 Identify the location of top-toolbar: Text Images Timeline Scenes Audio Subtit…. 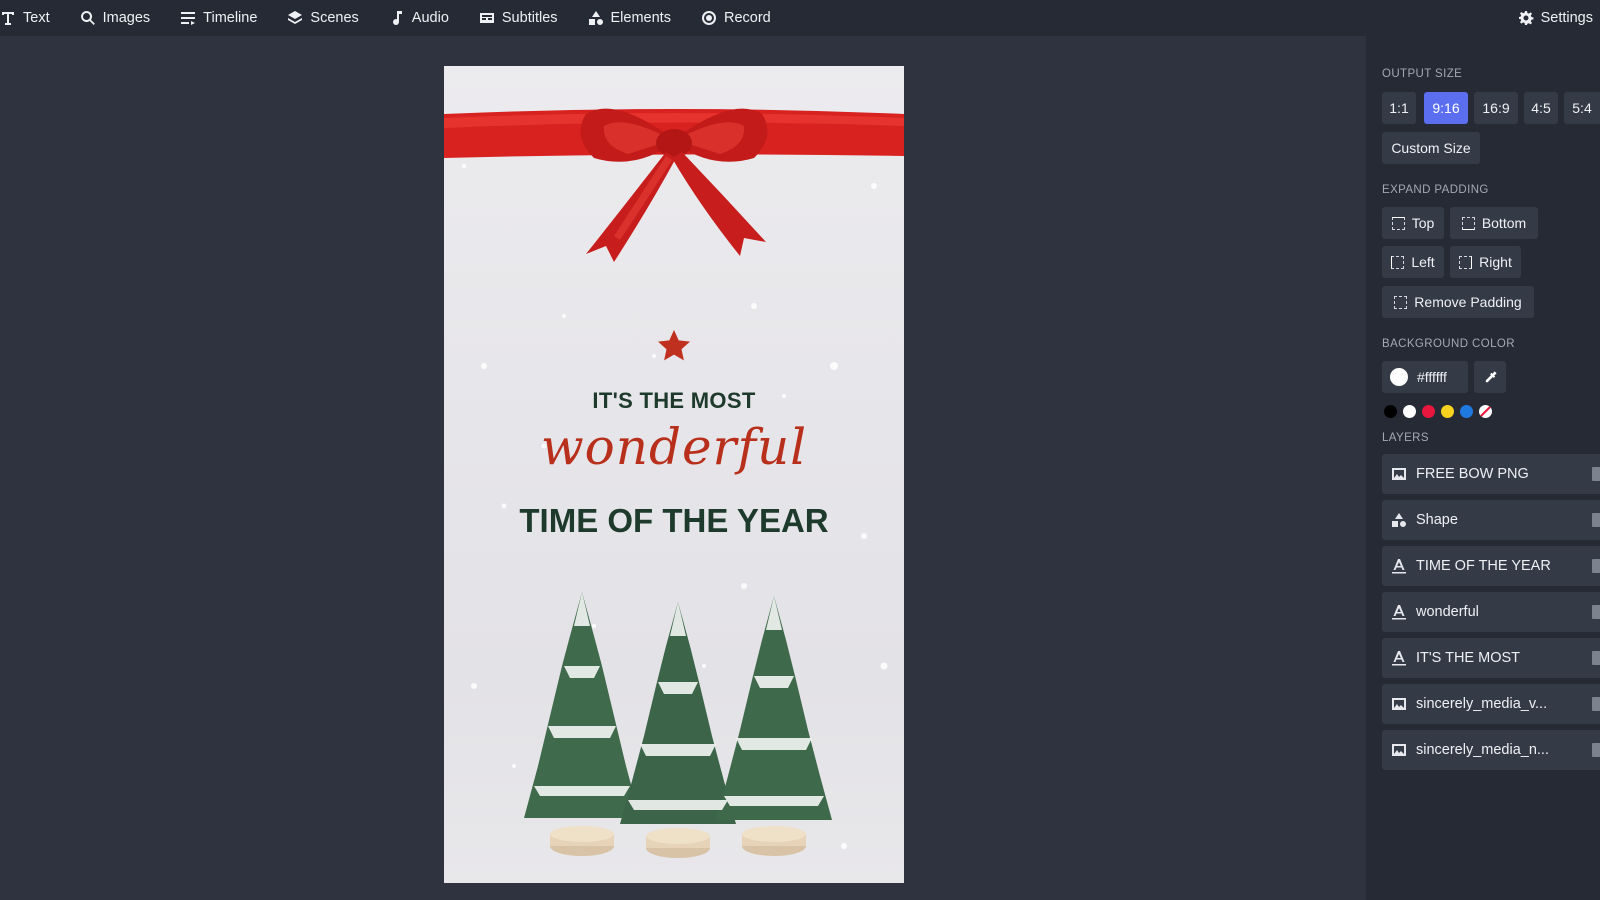
(800, 18).